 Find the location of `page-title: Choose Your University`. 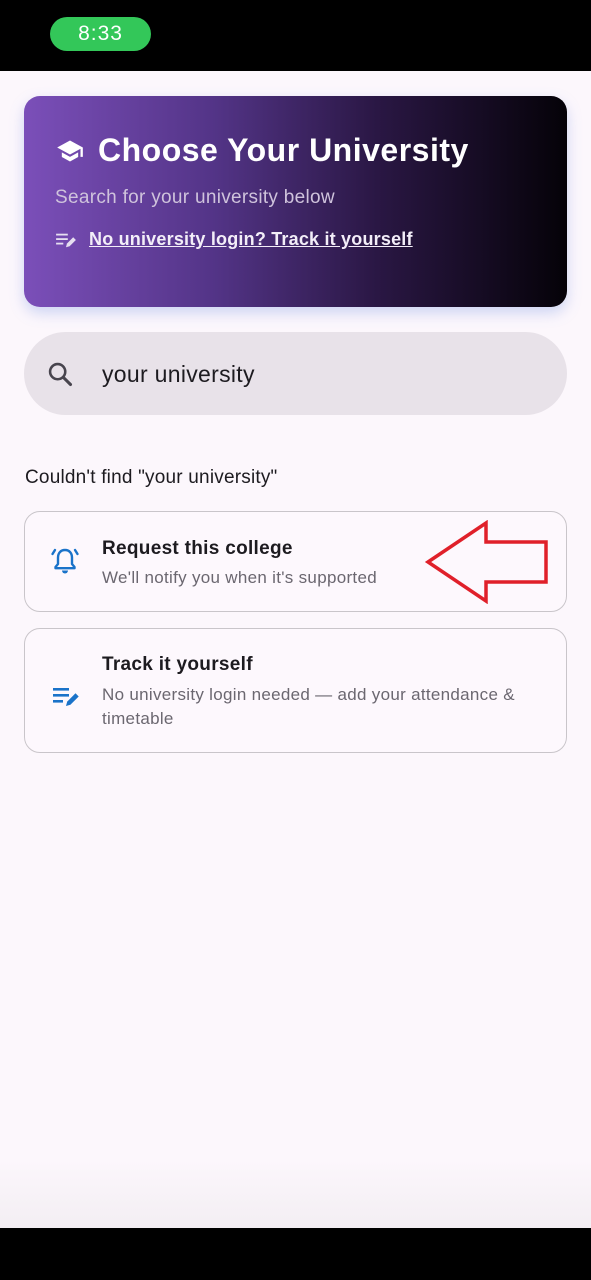

page-title: Choose Your University is located at coordinates (283, 150).